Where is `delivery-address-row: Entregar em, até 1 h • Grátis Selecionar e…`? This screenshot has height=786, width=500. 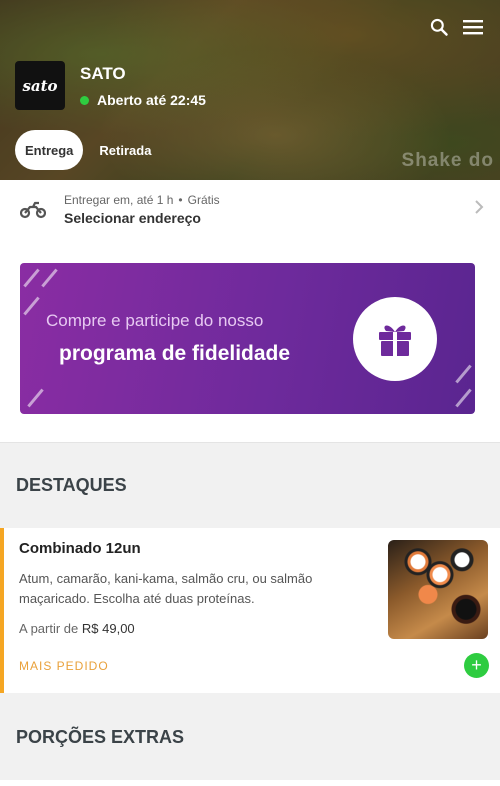
delivery-address-row: Entregar em, até 1 h • Grátis Selecionar e… is located at coordinates (250, 209).